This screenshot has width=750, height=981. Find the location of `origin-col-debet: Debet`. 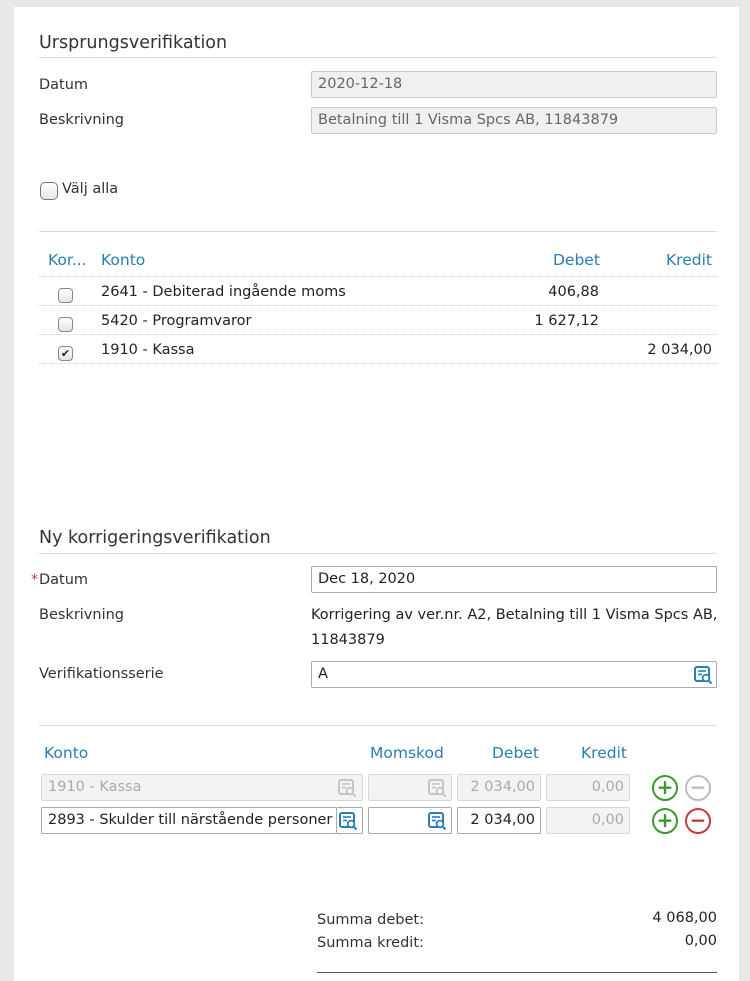

origin-col-debet: Debet is located at coordinates (576, 260).